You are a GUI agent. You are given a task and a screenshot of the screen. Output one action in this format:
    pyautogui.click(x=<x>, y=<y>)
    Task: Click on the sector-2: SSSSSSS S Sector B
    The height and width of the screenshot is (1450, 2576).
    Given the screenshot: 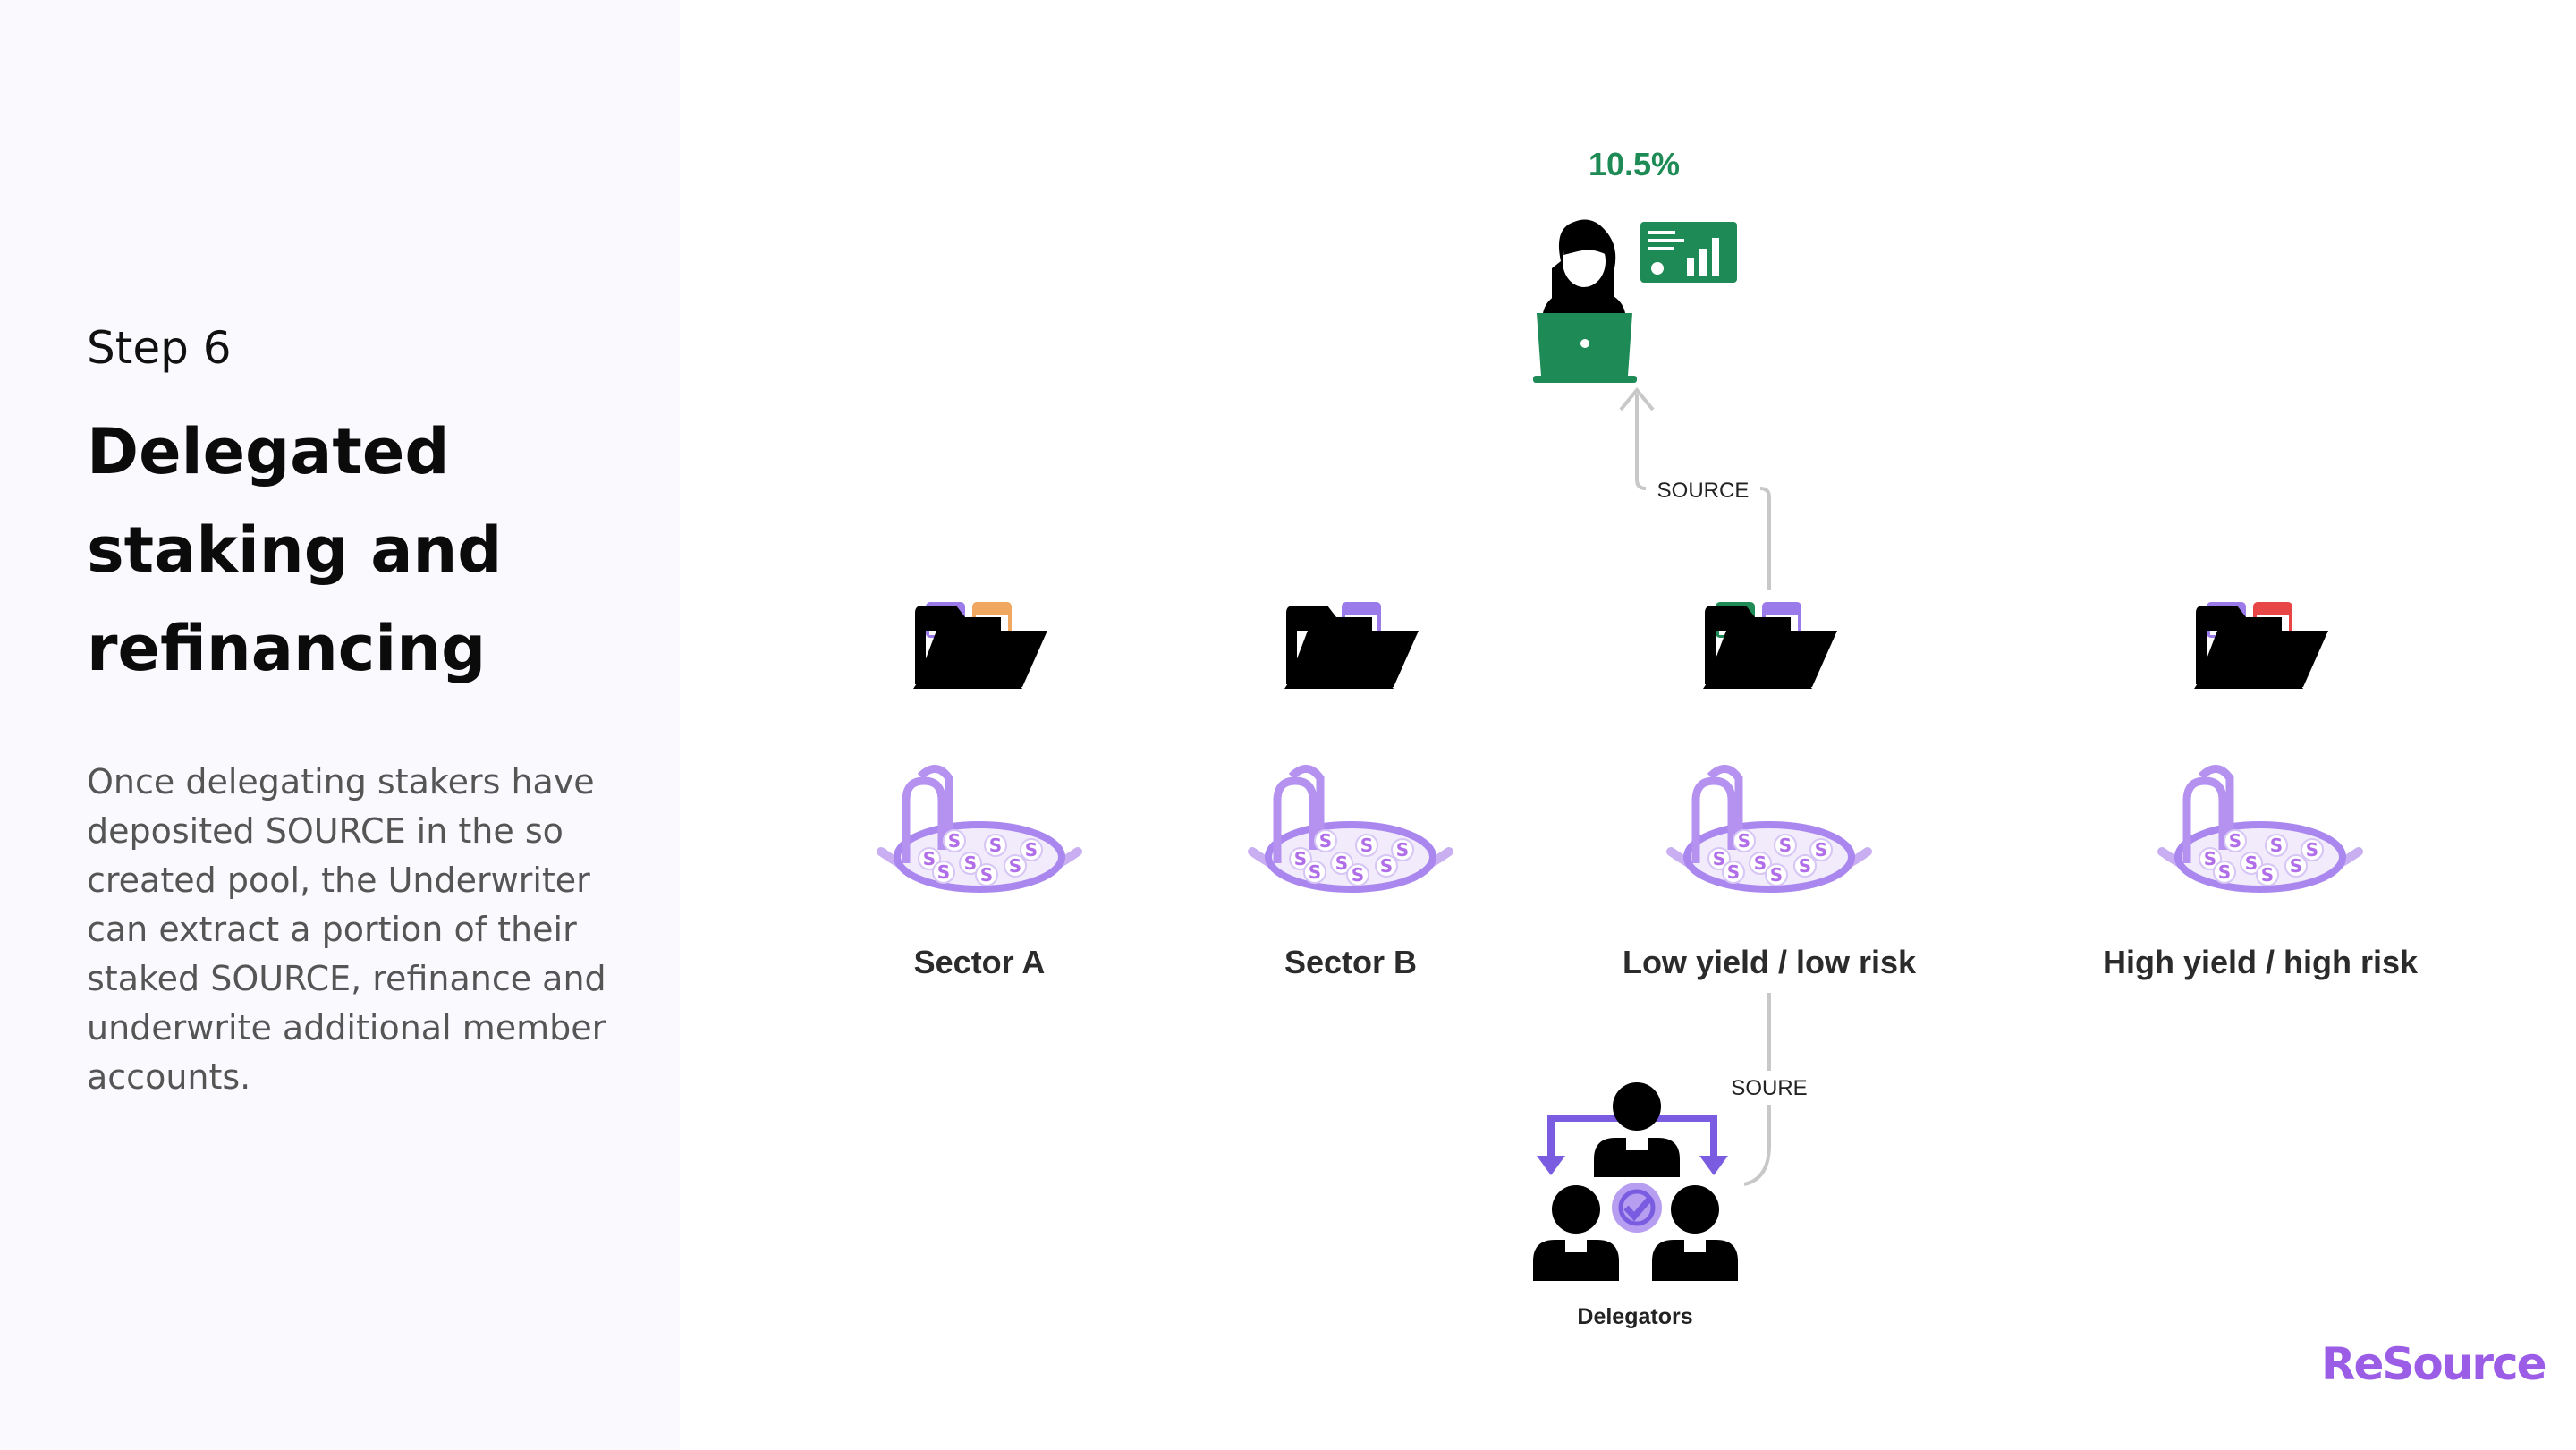 What is the action you would take?
    pyautogui.click(x=1350, y=791)
    